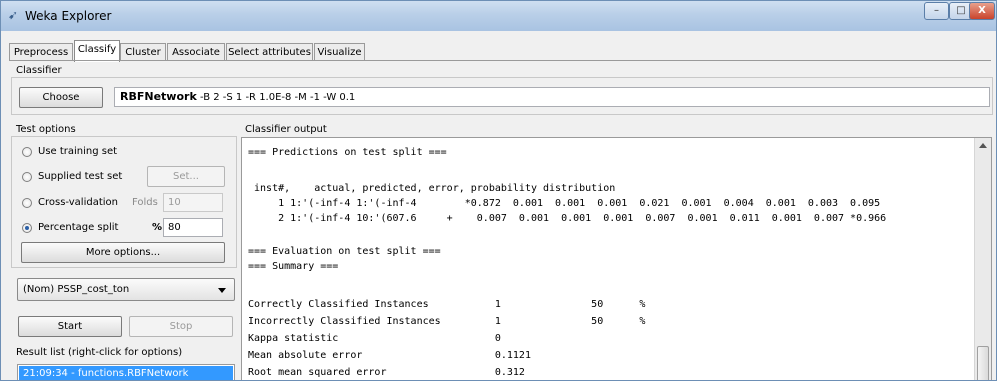 The width and height of the screenshot is (997, 381). I want to click on window-title: Weka Explorer, so click(68, 16).